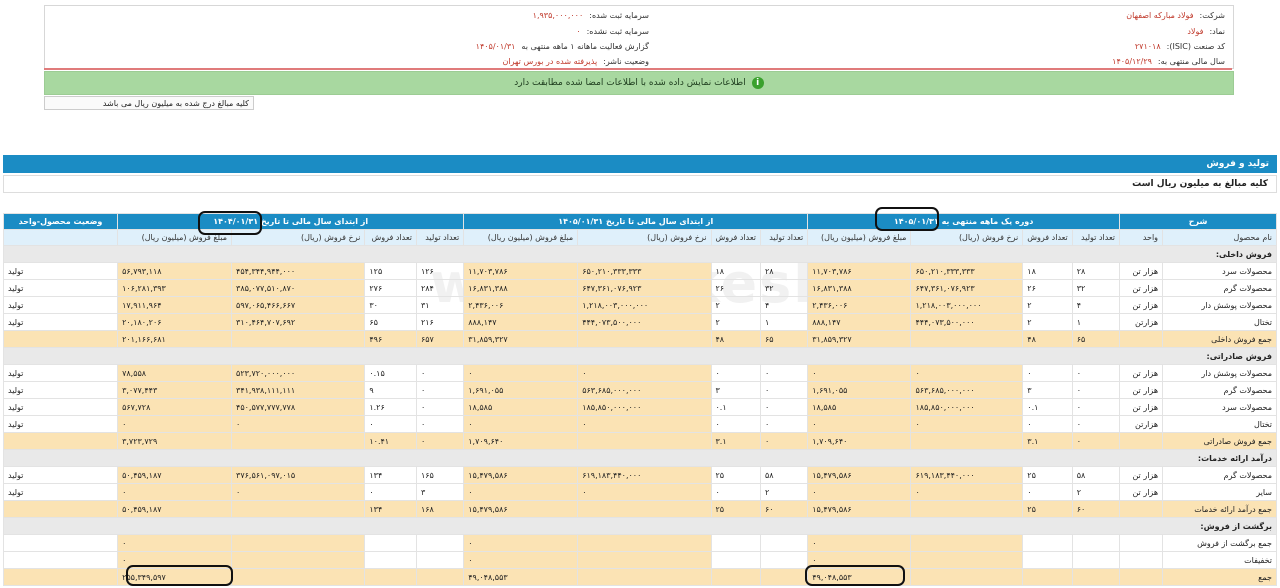  Describe the element at coordinates (175, 577) in the screenshot. I see `value-cell: ۲۵۵,۳۴۹,۵۹۷` at that location.